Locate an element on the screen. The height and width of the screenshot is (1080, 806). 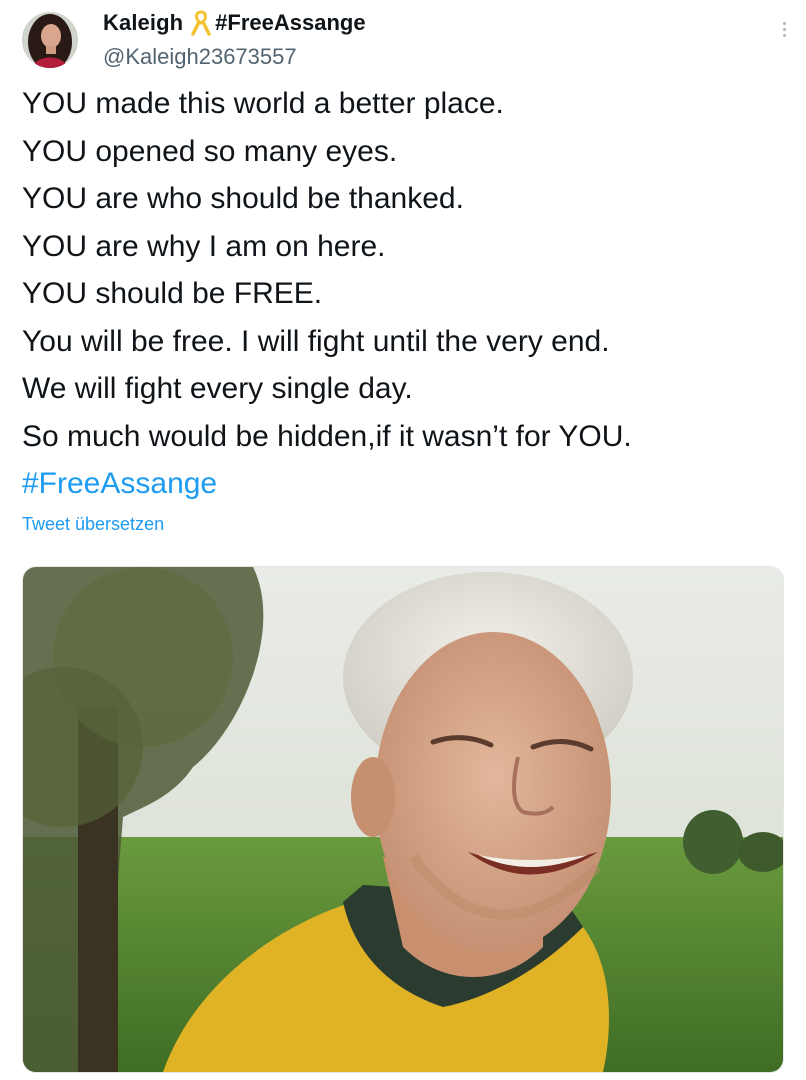
translate-tweet-link: Tweet übersetzen is located at coordinates (93, 524).